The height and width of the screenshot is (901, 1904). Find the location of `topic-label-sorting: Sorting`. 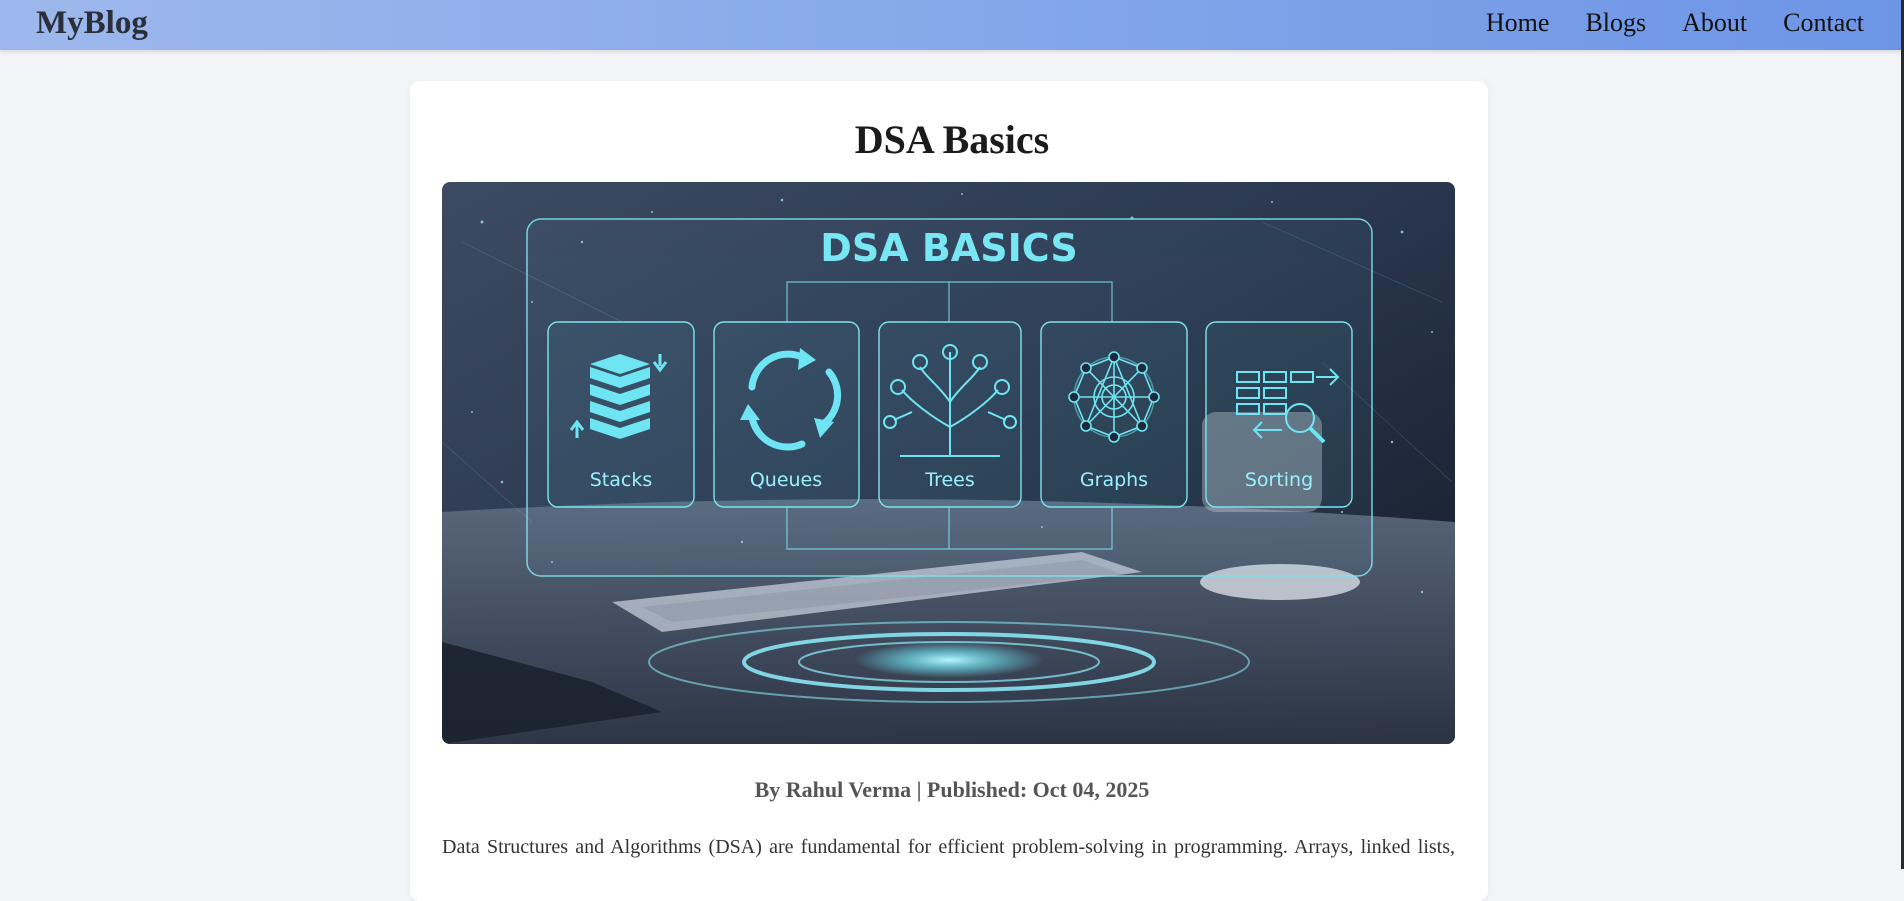

topic-label-sorting: Sorting is located at coordinates (1279, 480).